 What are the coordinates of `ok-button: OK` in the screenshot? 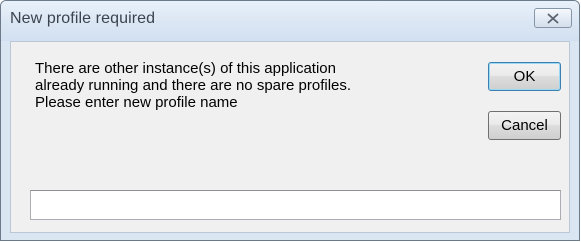 It's located at (524, 76).